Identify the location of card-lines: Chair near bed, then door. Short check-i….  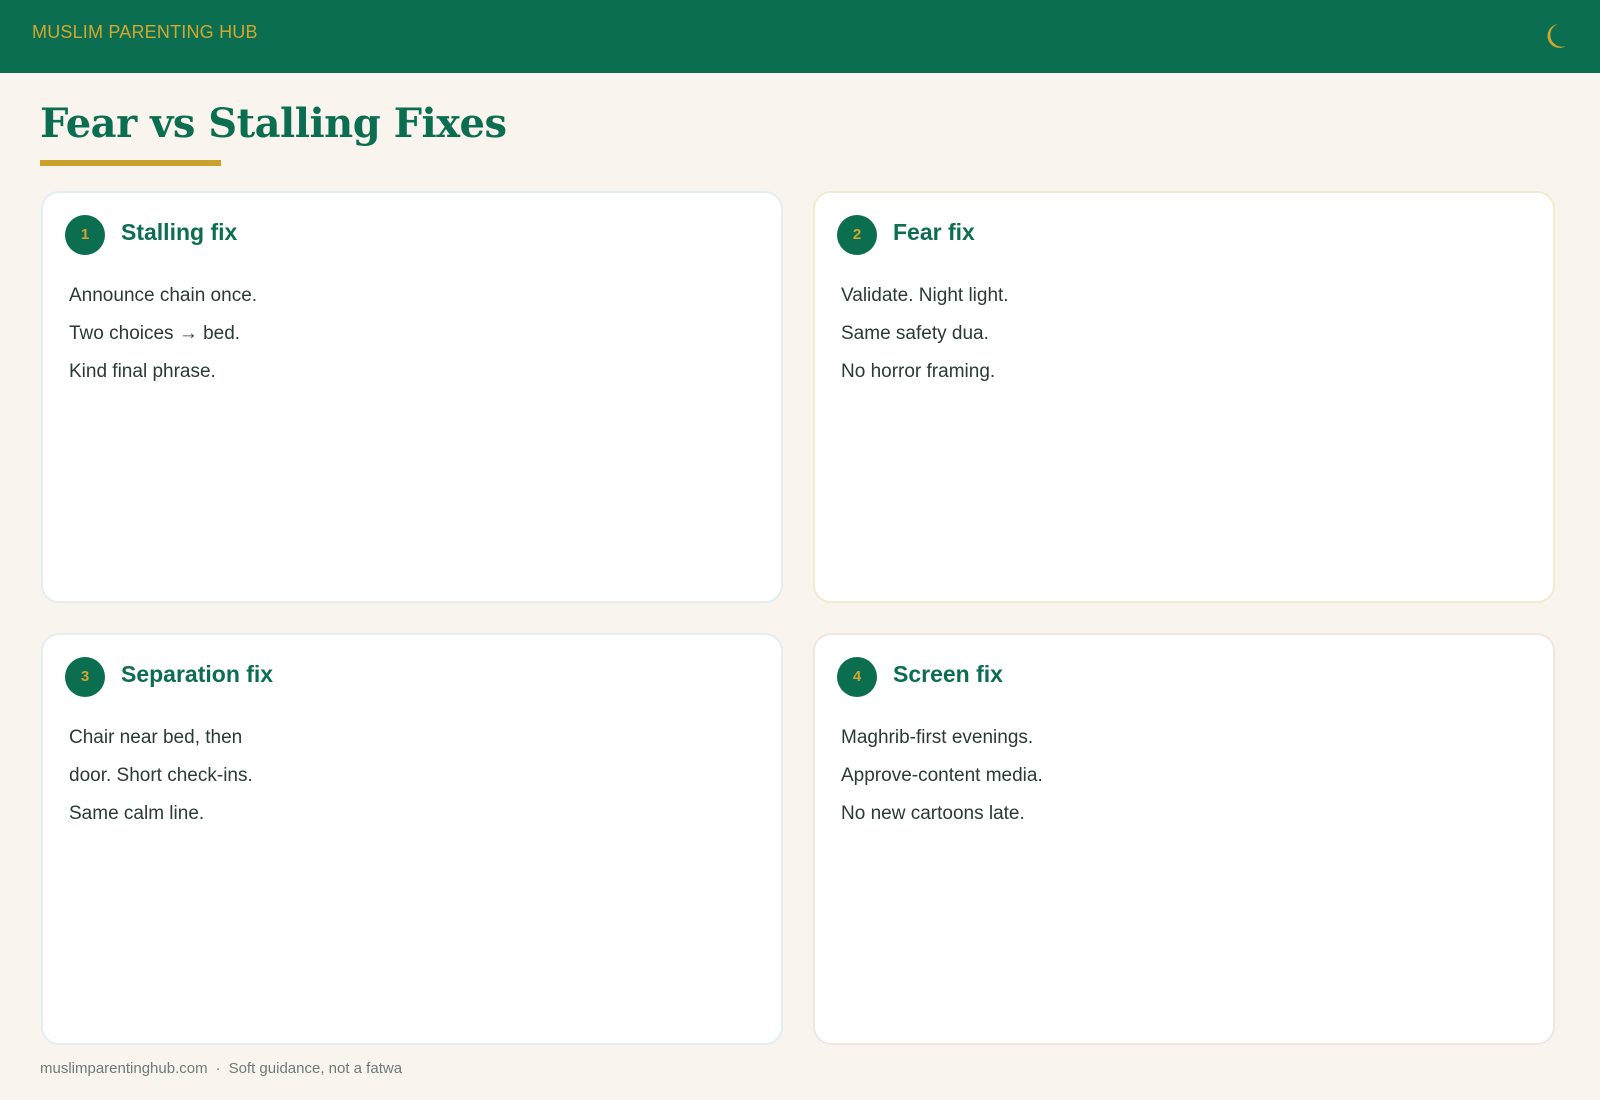
(161, 776).